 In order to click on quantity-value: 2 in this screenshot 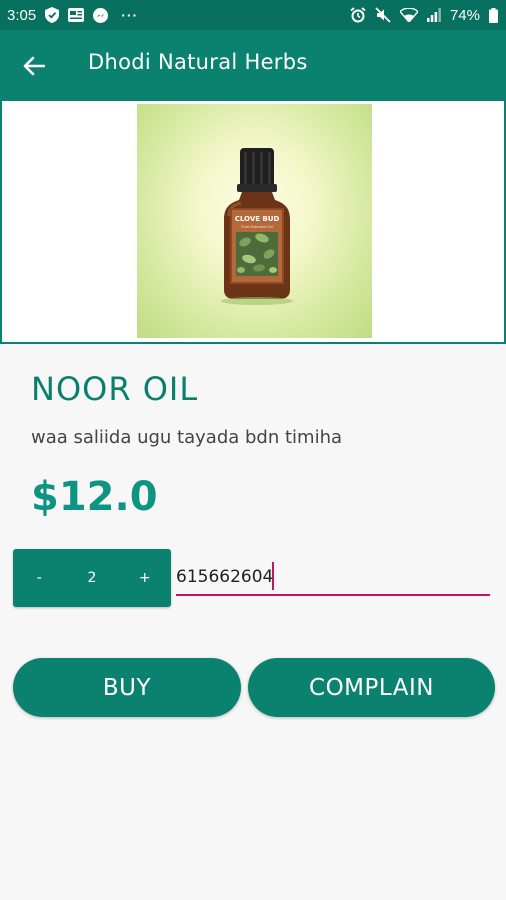, I will do `click(92, 578)`.